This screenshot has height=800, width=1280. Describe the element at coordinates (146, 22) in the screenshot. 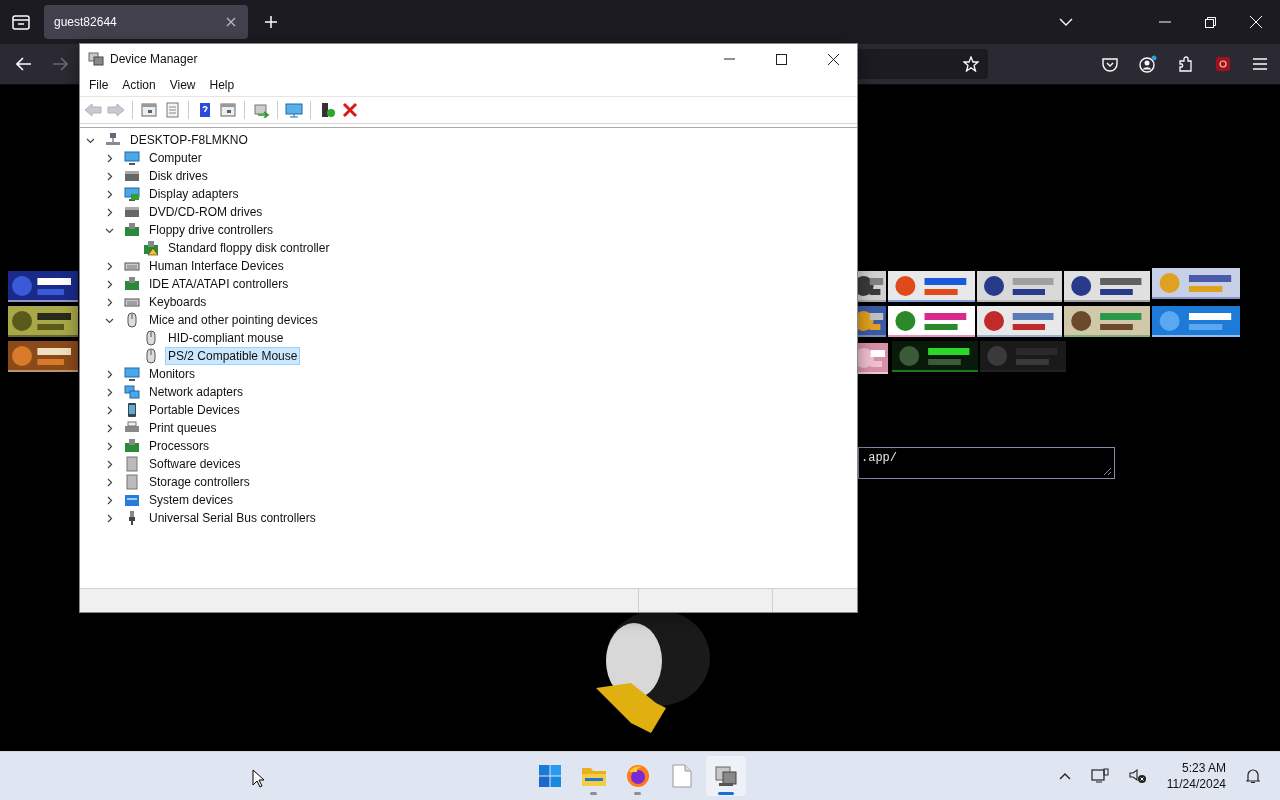

I see `browser-tab: guest82644` at that location.